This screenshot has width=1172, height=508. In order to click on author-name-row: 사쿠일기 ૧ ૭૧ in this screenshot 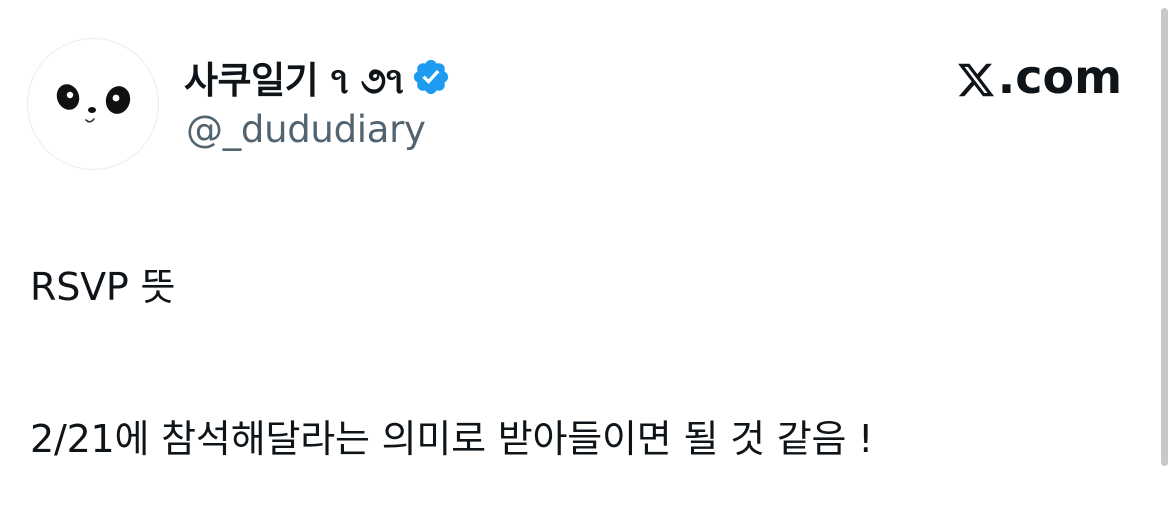, I will do `click(317, 77)`.